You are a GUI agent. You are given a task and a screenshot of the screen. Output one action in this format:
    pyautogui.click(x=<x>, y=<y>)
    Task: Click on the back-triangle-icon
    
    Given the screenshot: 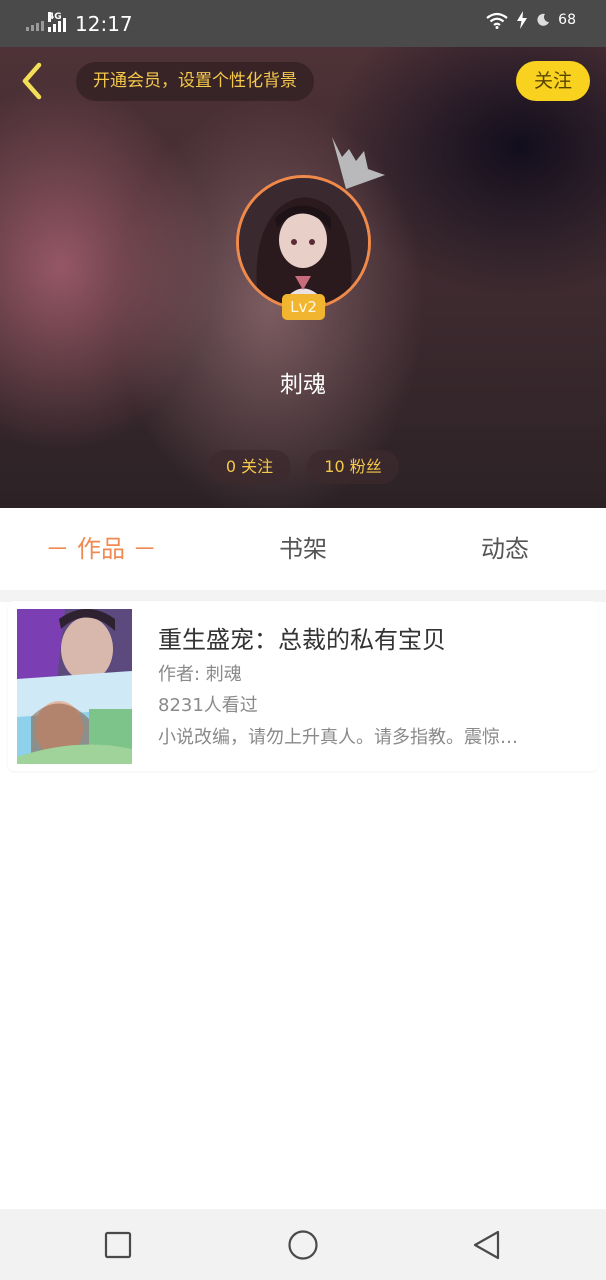 What is the action you would take?
    pyautogui.click(x=487, y=1245)
    